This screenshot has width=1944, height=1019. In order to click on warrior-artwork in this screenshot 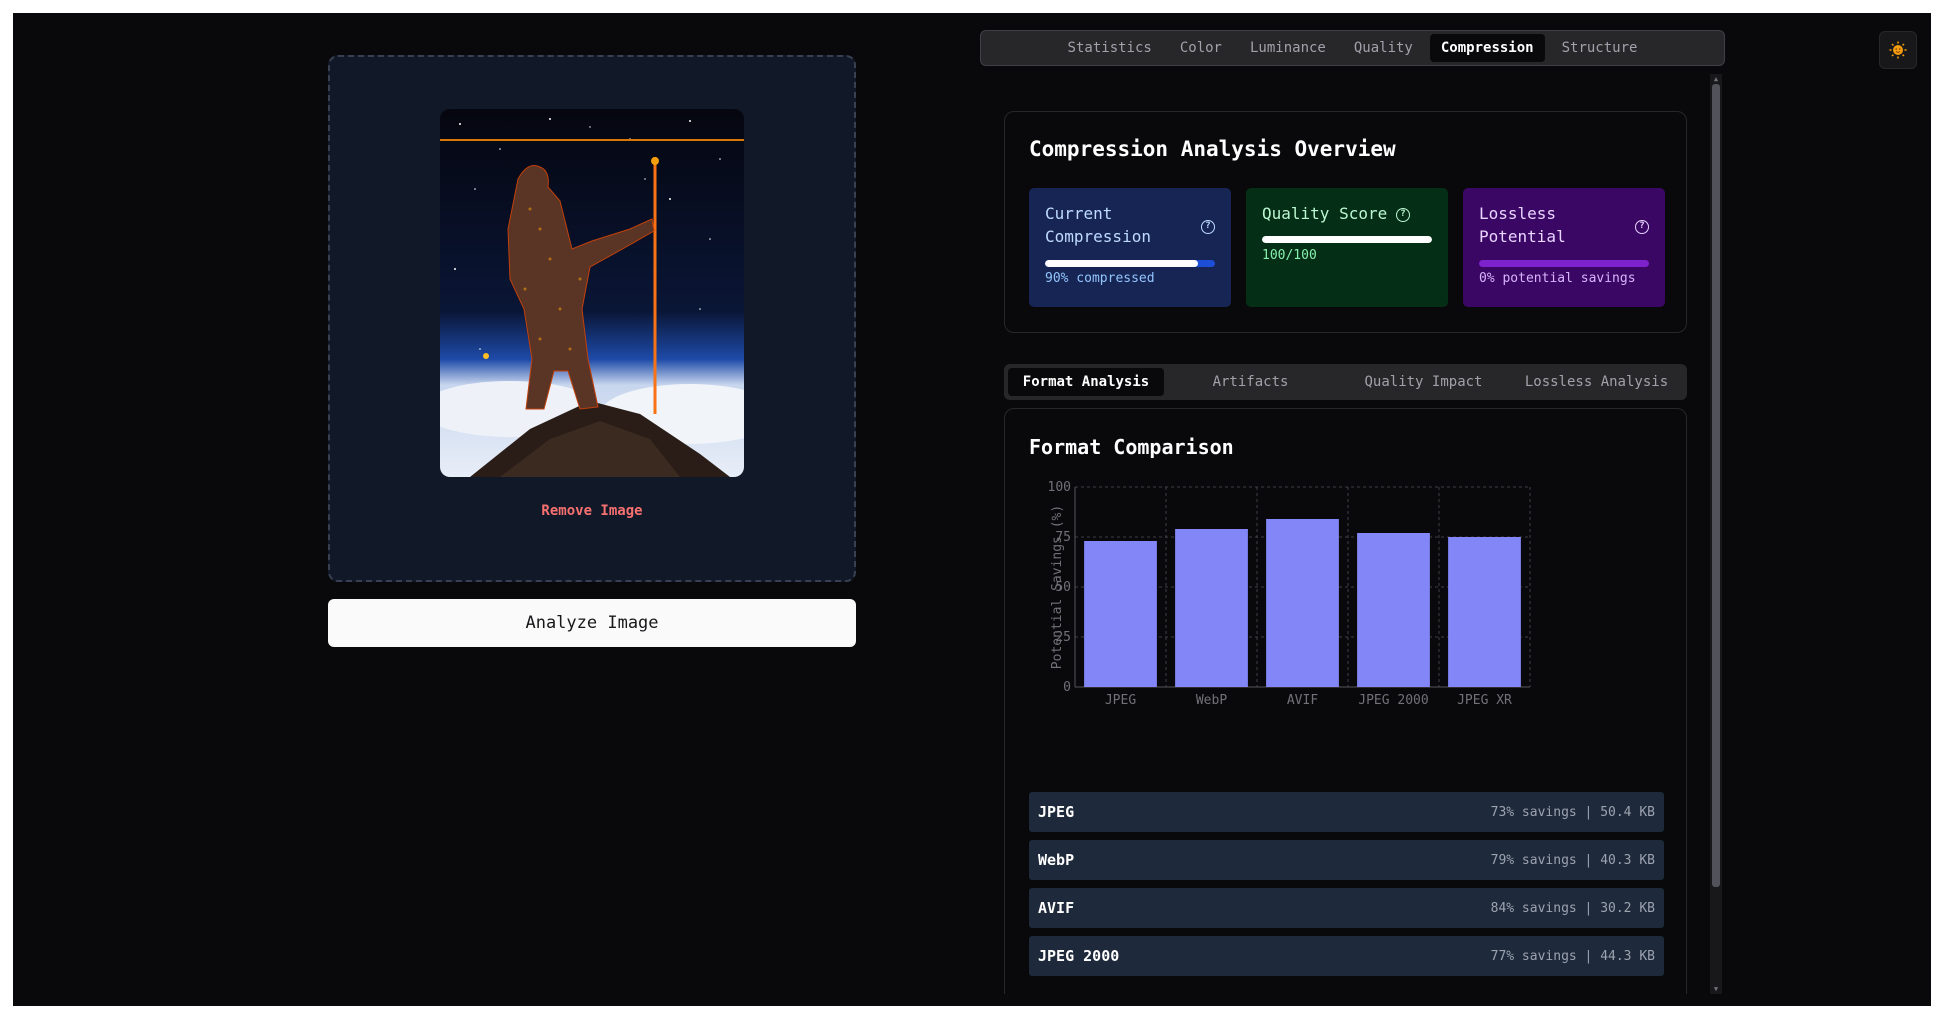, I will do `click(592, 293)`.